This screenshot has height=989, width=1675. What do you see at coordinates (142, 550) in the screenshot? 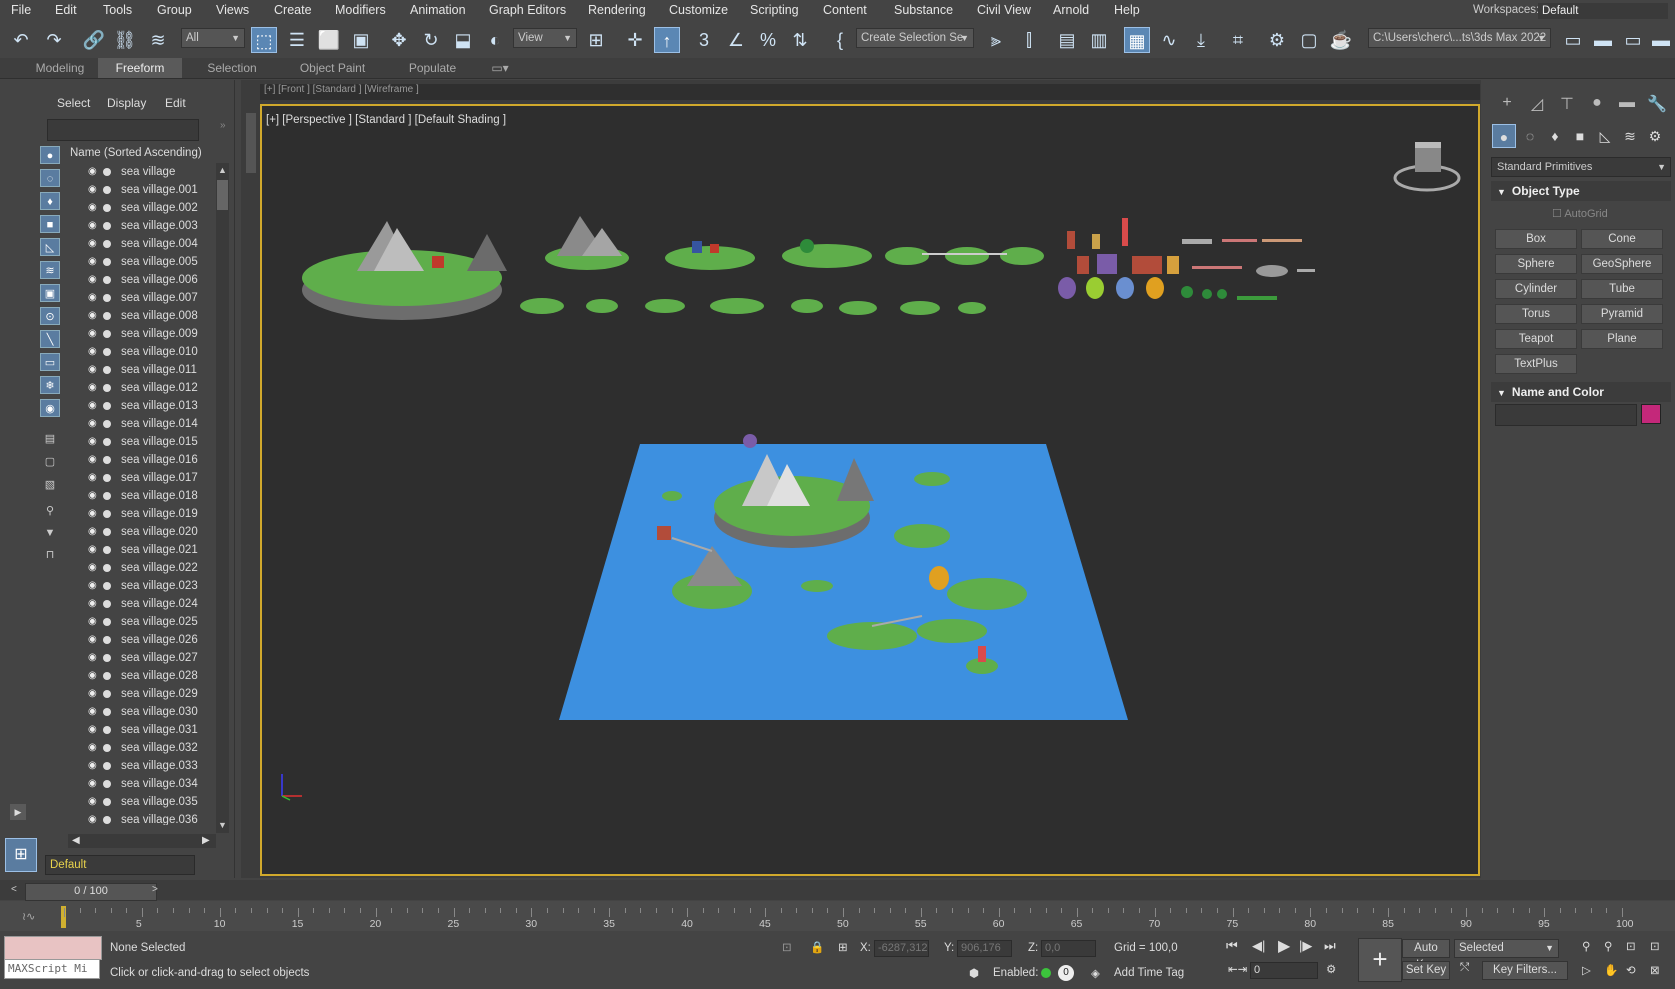
I see `list-item: ◉ sea village.021` at bounding box center [142, 550].